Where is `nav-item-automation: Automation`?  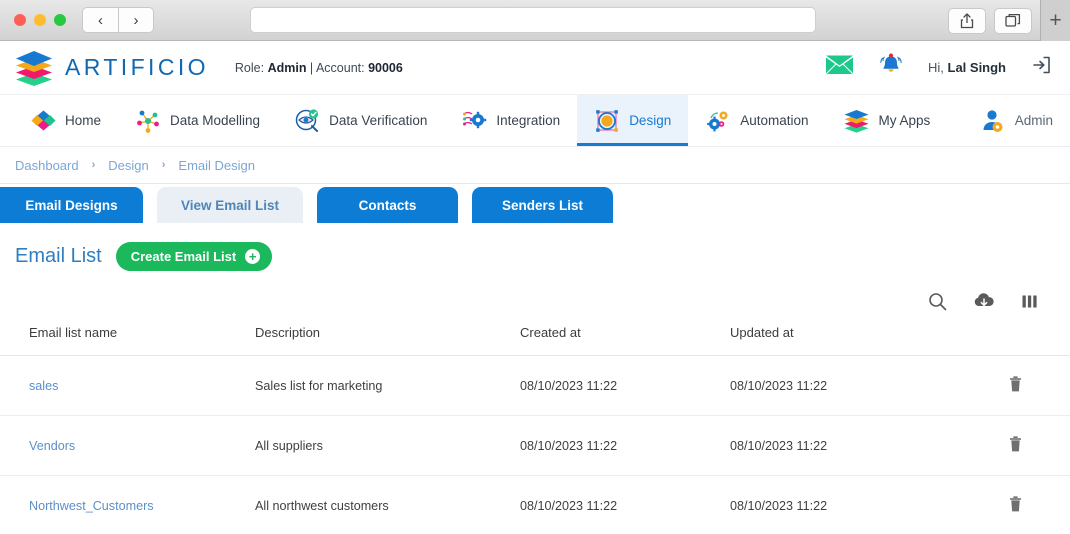
nav-item-automation: Automation is located at coordinates (756, 120).